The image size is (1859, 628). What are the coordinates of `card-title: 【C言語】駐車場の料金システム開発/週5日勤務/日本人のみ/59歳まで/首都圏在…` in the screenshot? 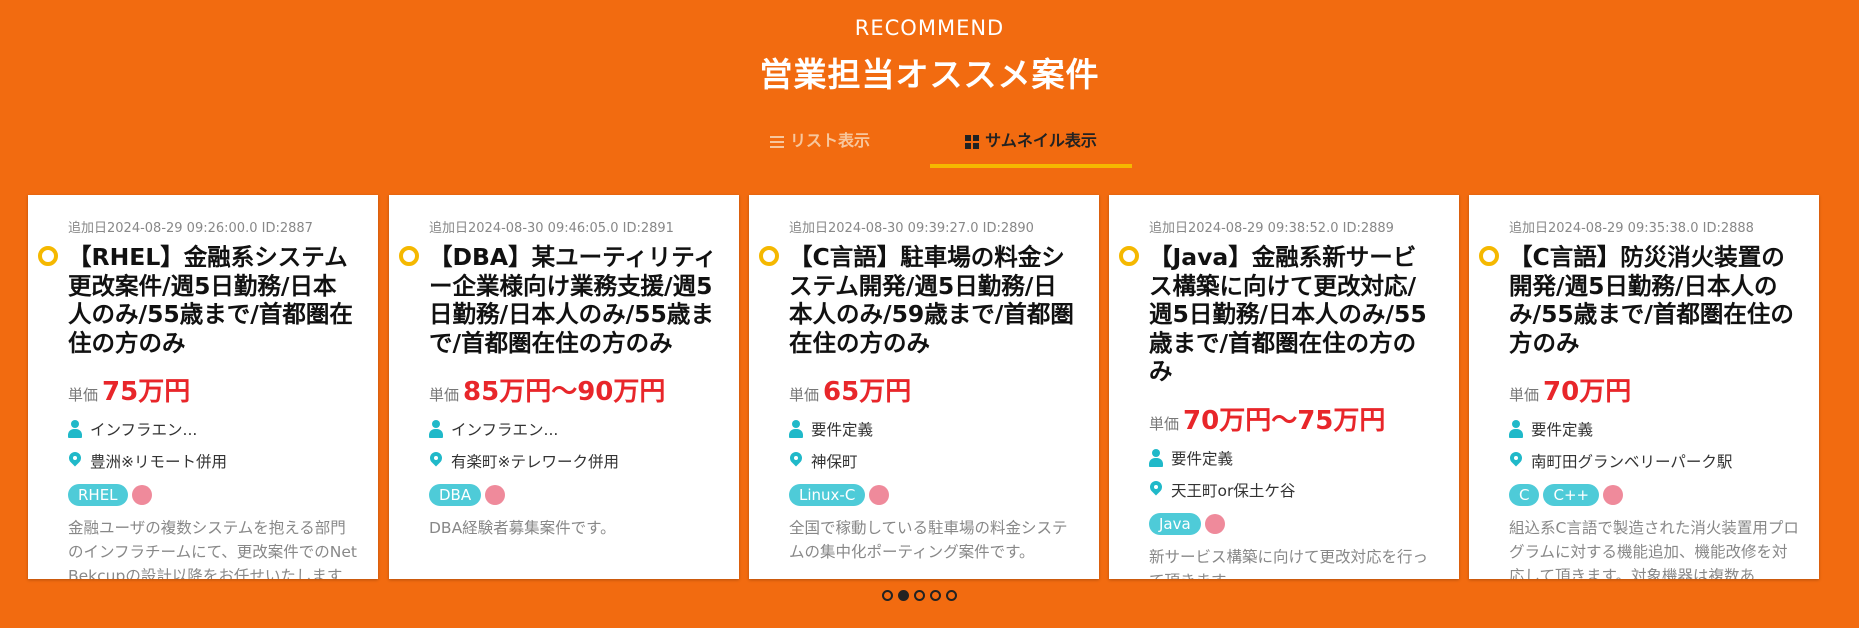 It's located at (934, 300).